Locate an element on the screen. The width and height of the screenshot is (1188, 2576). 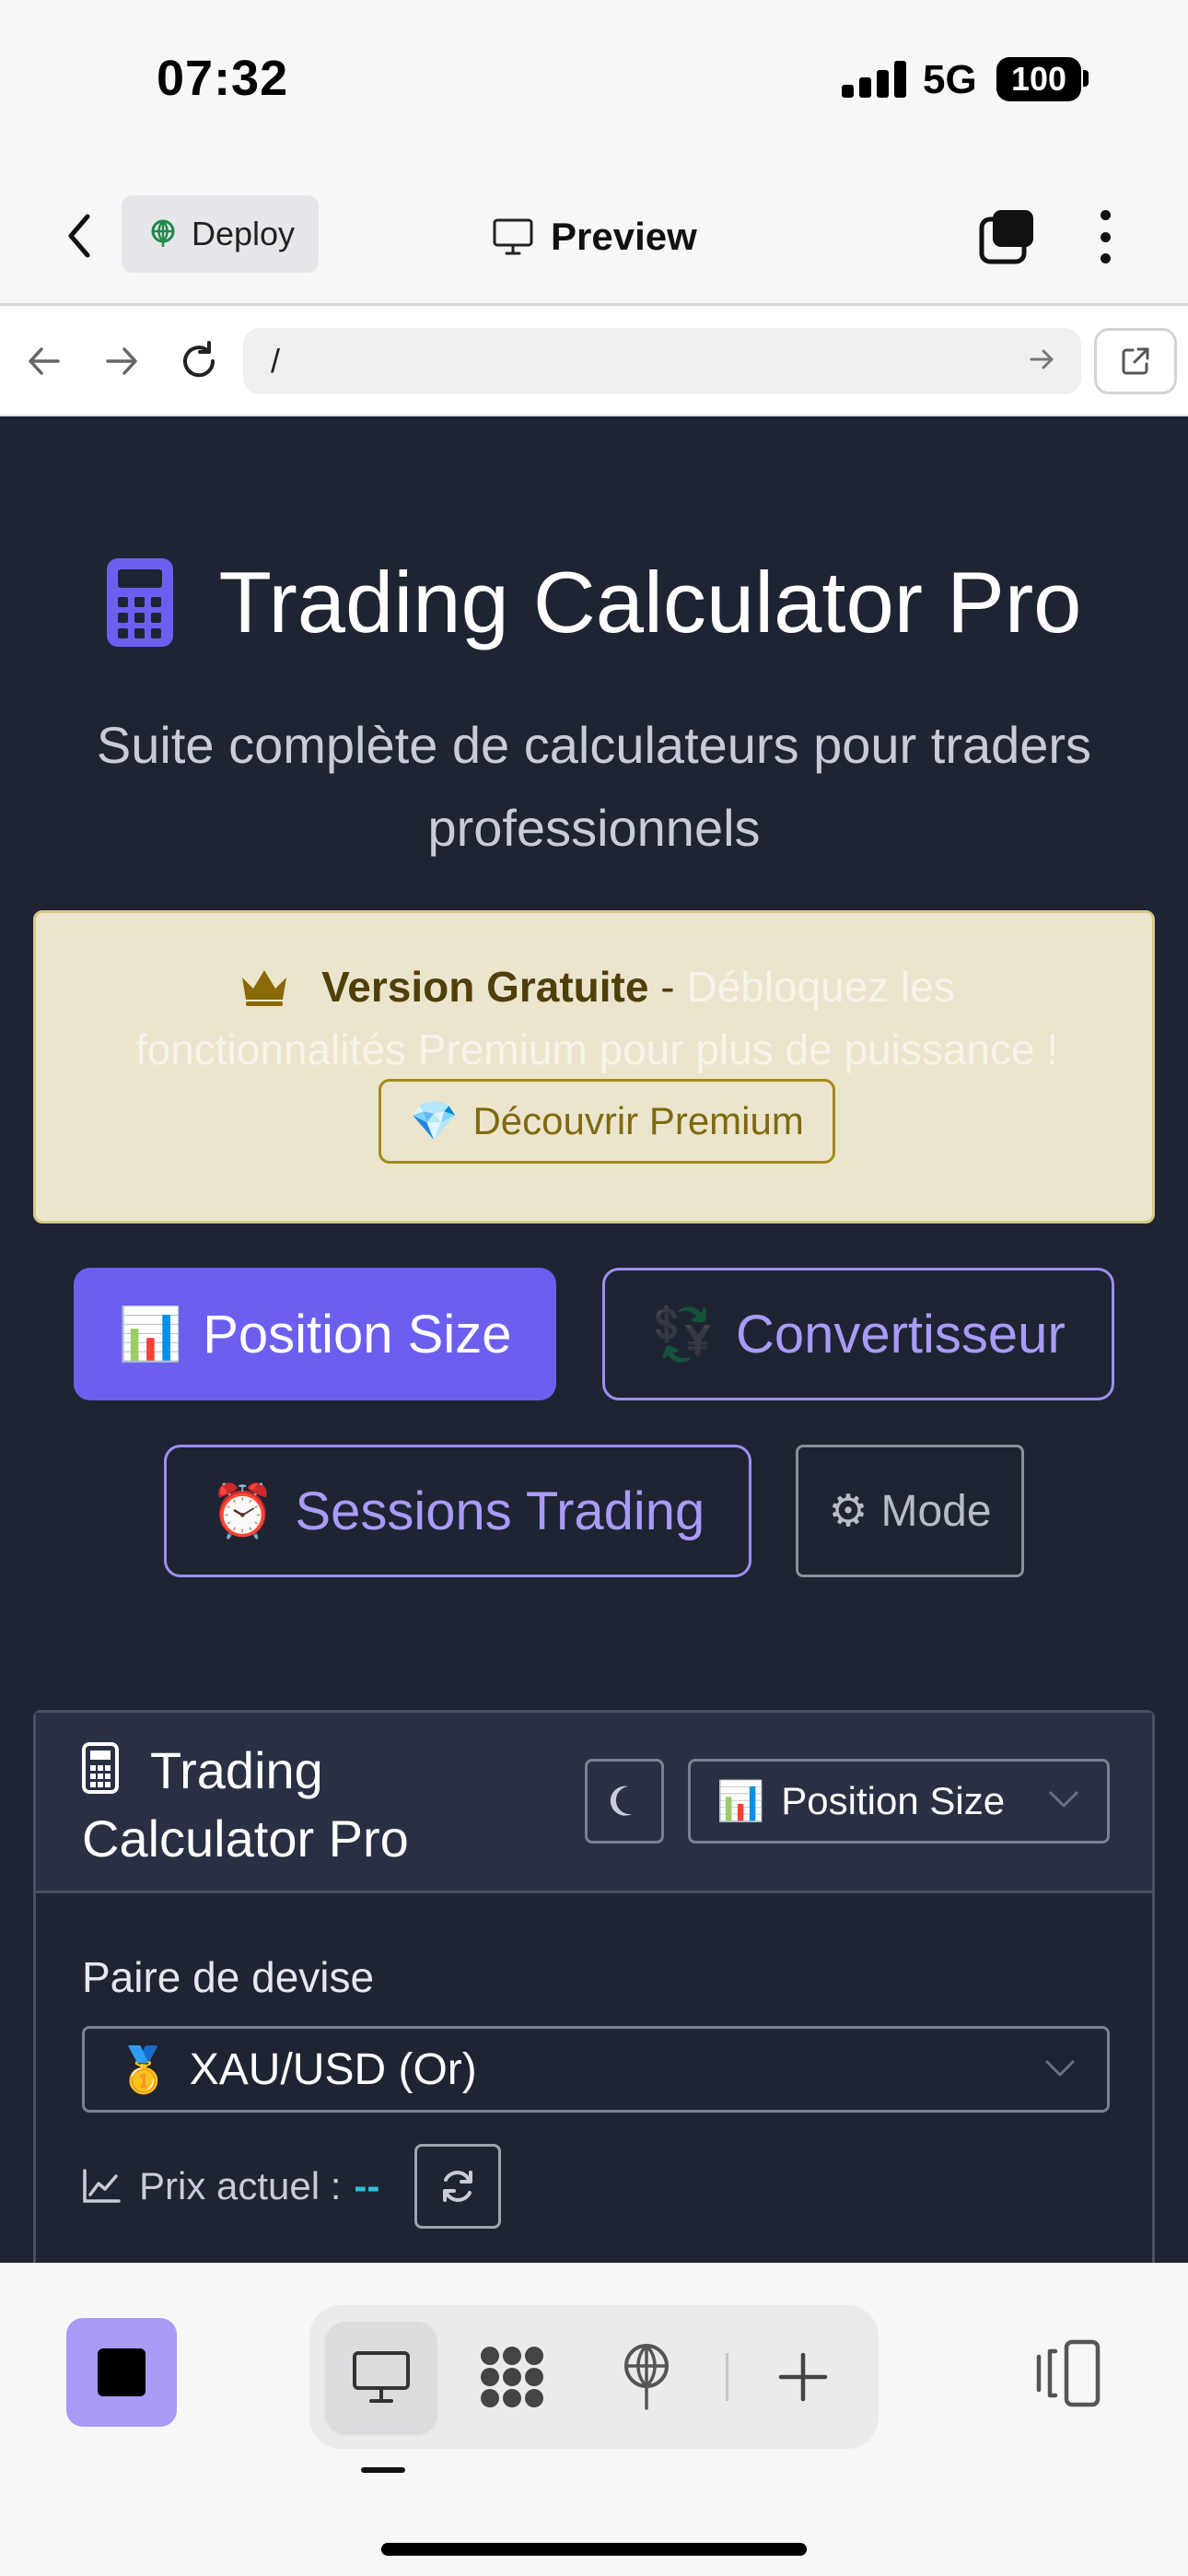
refresh-price-button is located at coordinates (458, 2186).